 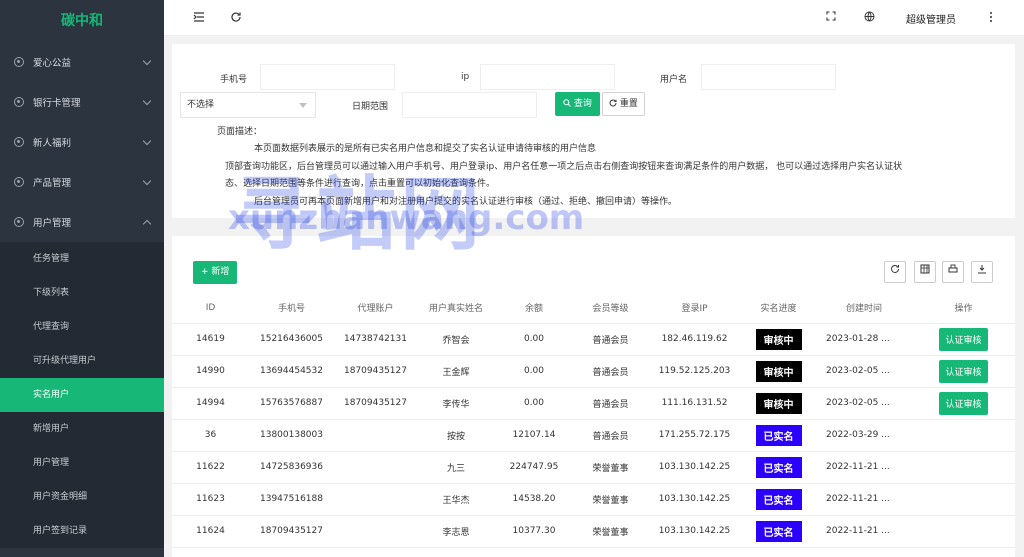 I want to click on date-range-input, so click(x=469, y=105).